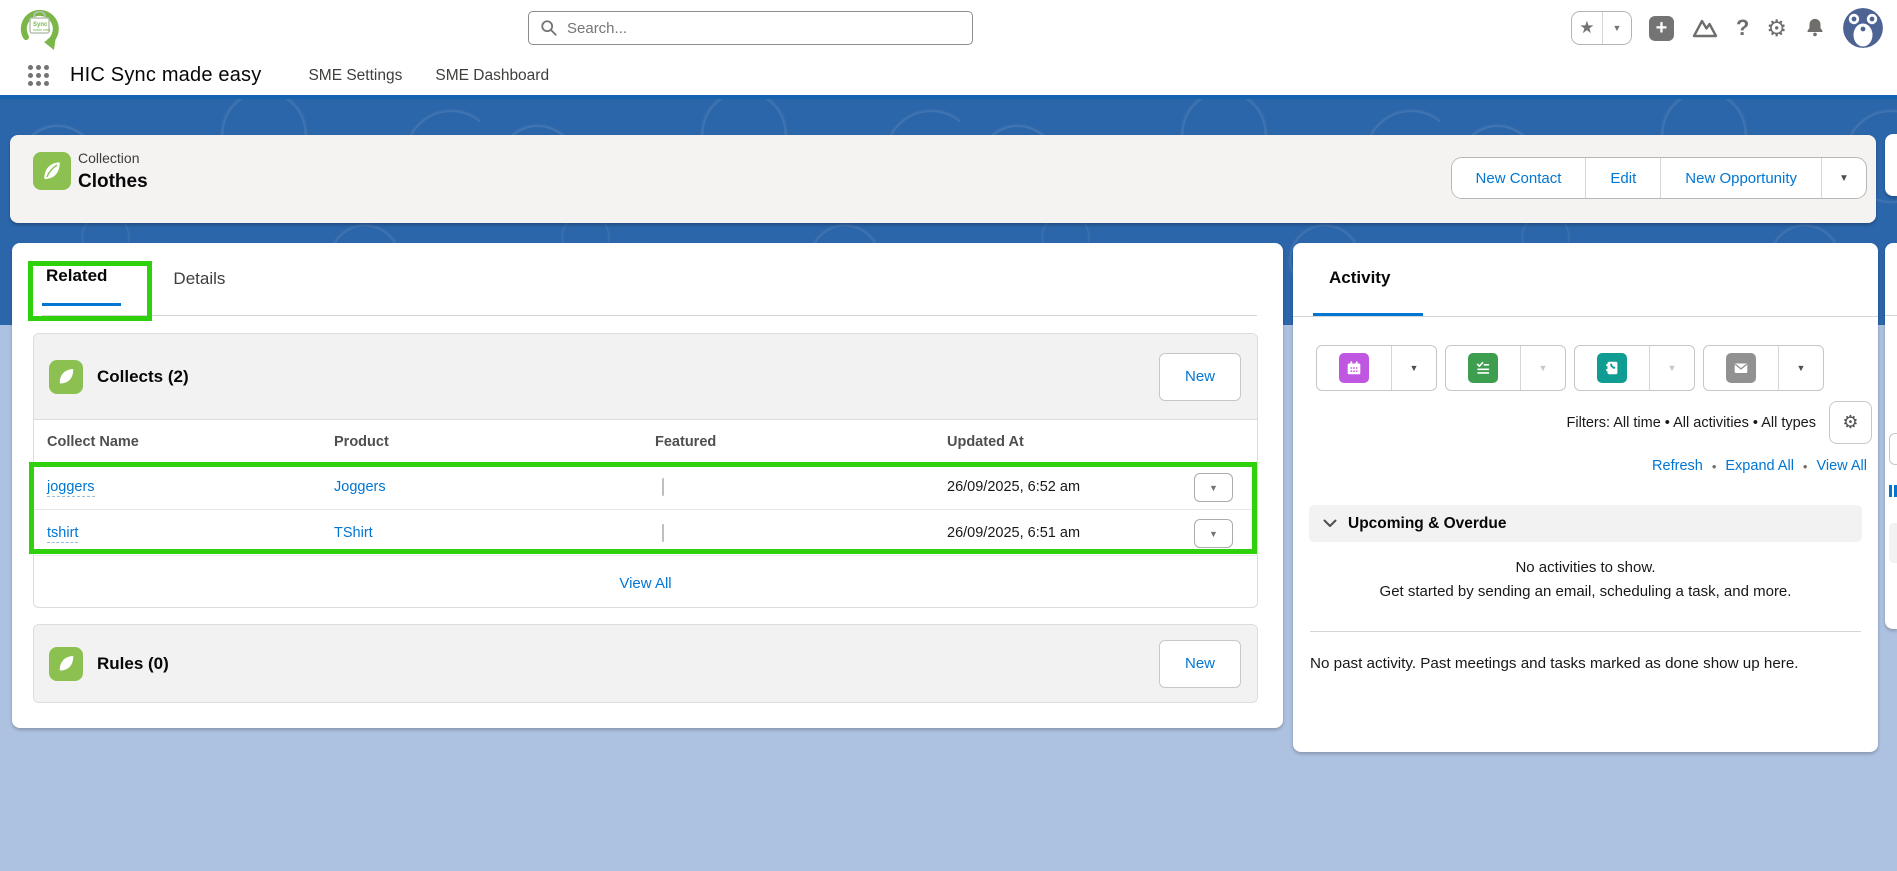  I want to click on collects-new-button: New, so click(1200, 376).